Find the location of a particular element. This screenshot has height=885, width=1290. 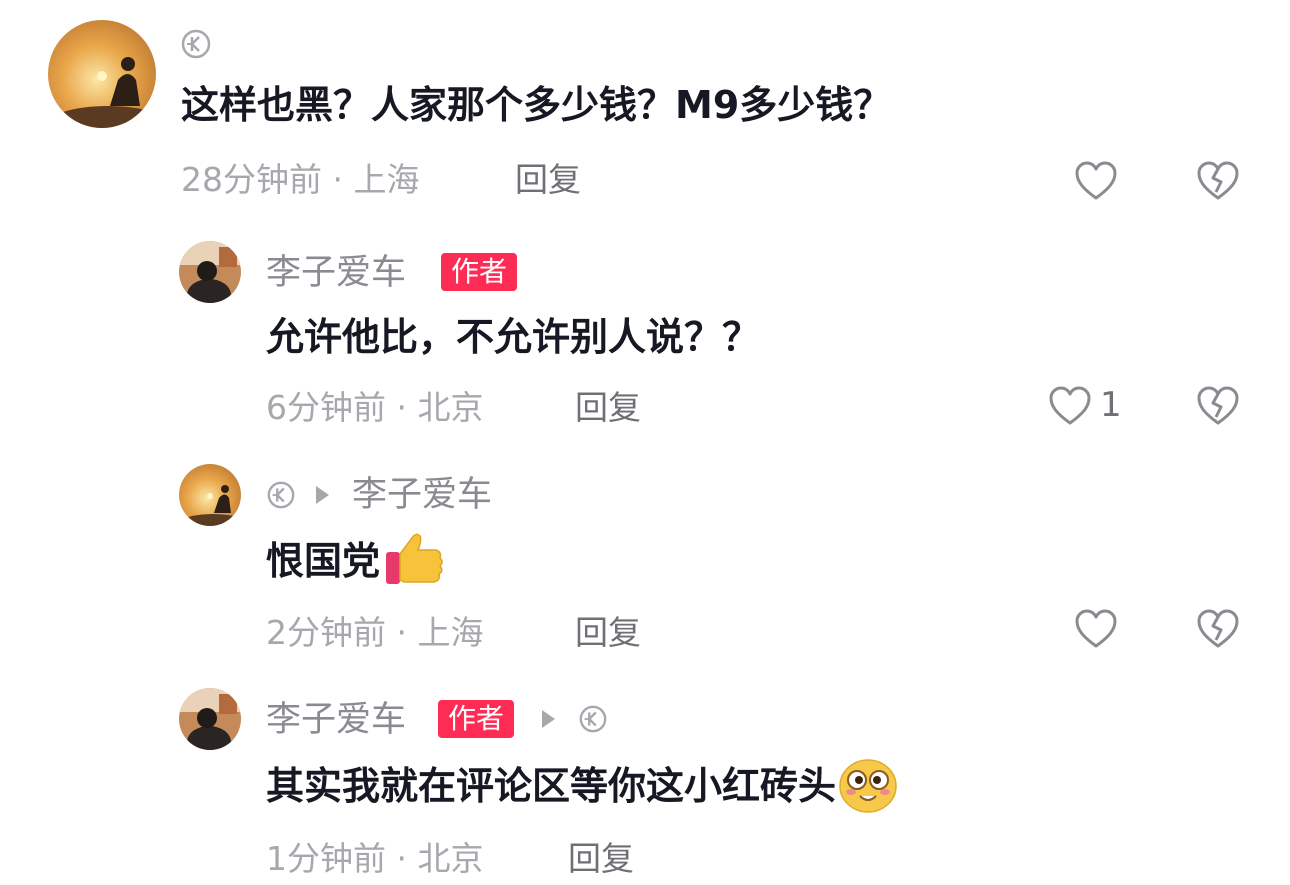

comment-meta: 28分钟前 · 上海 is located at coordinates (300, 179).